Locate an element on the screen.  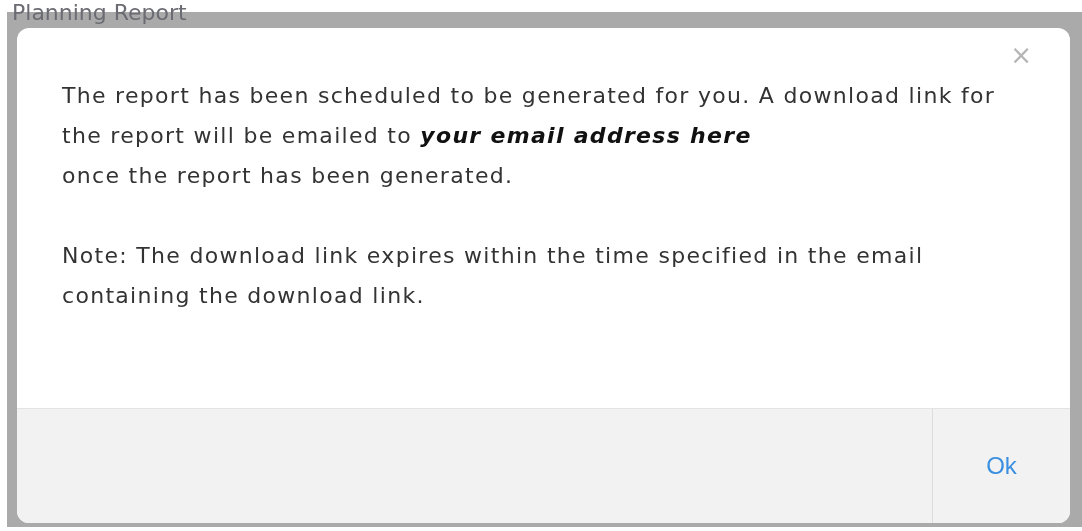
close-button: × is located at coordinates (1021, 55).